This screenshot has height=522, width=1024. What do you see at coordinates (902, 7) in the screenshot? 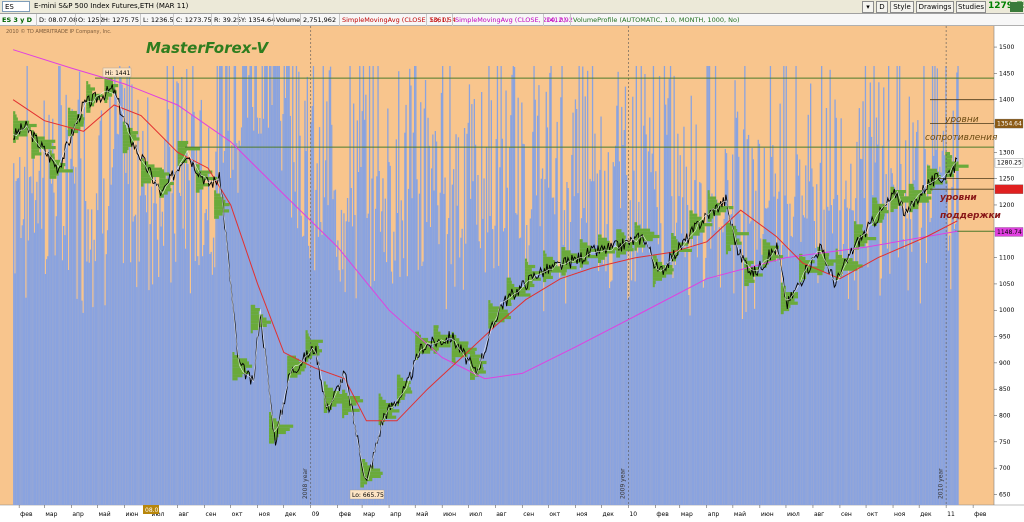
I see `style-button: Style` at bounding box center [902, 7].